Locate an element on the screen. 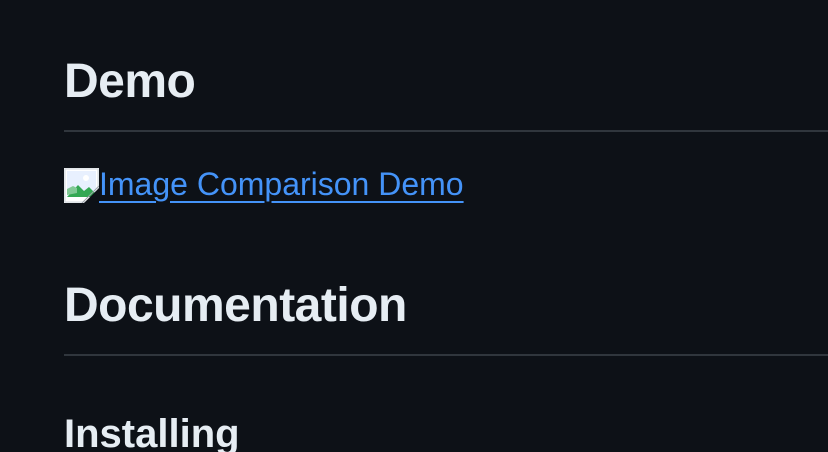 This screenshot has width=828, height=452. installing-heading: Installing is located at coordinates (152, 432).